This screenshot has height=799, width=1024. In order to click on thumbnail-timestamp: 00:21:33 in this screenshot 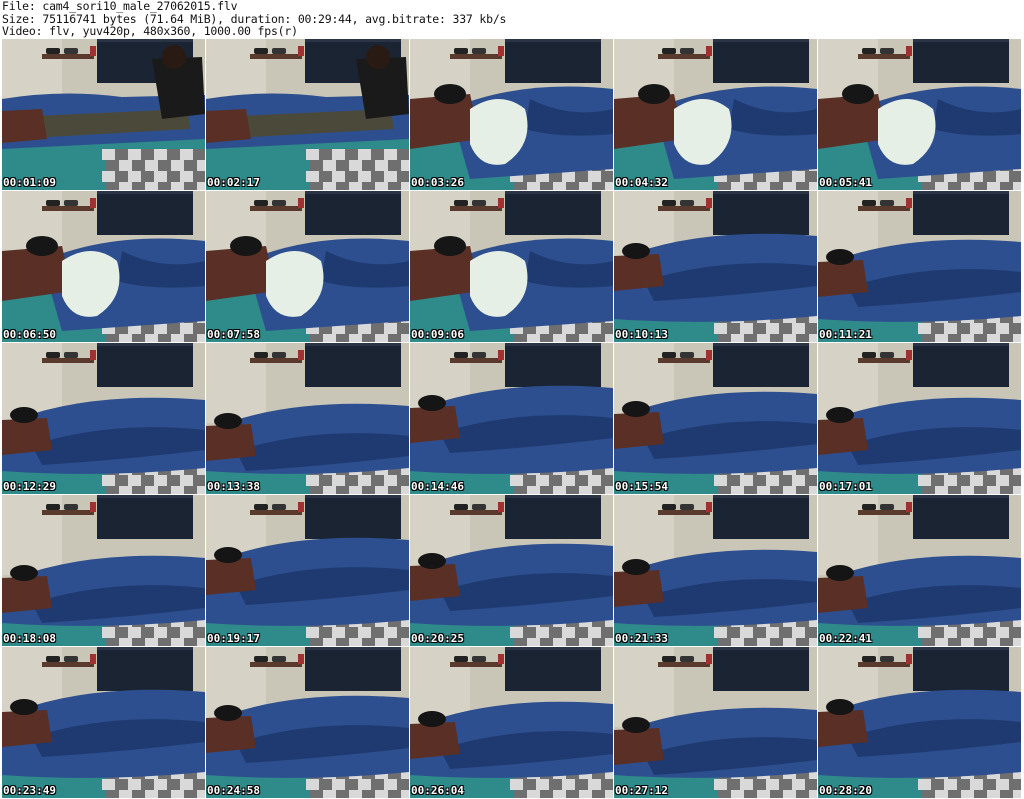, I will do `click(641, 638)`.